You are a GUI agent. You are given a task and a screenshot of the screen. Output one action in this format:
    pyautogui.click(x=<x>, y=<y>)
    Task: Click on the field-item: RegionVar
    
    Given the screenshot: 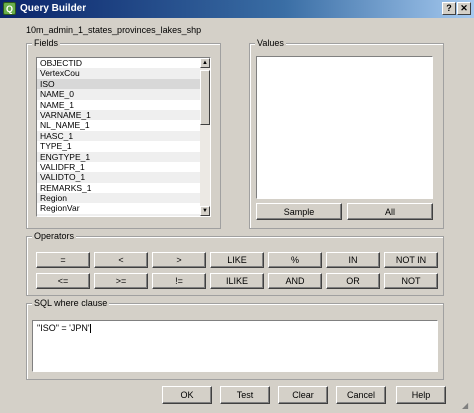 What is the action you would take?
    pyautogui.click(x=122, y=208)
    